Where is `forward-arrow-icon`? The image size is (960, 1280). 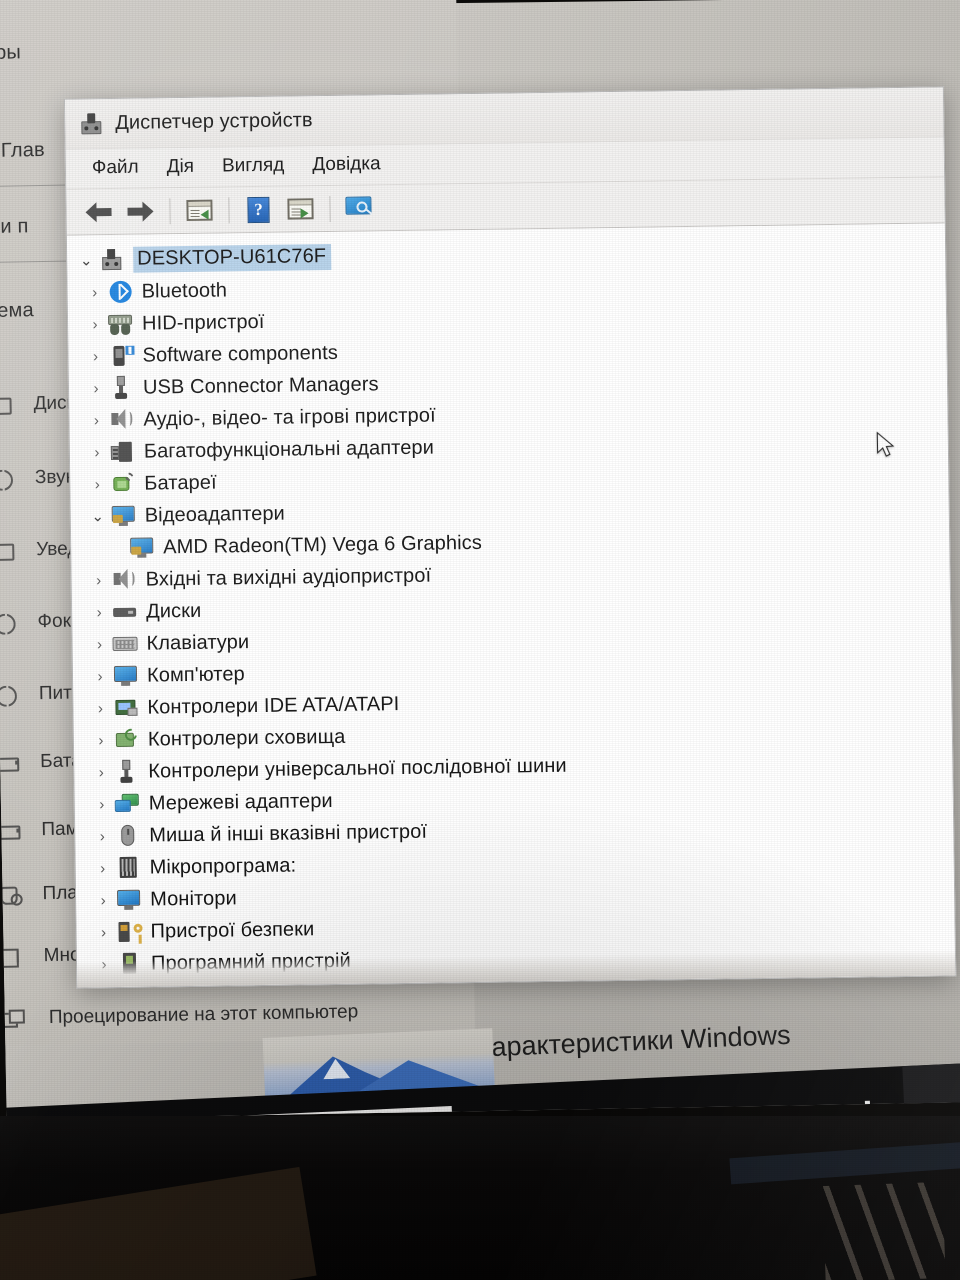
forward-arrow-icon is located at coordinates (140, 211).